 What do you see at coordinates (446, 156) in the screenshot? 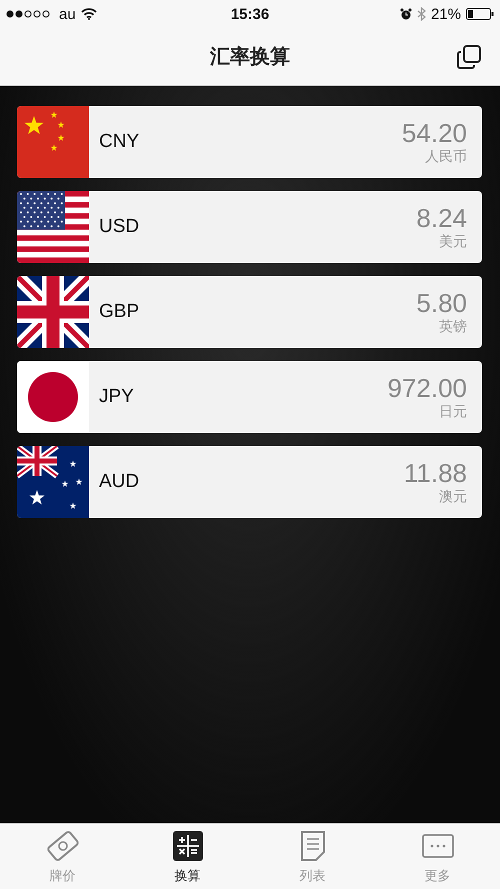
I see `currency-name: 人民币` at bounding box center [446, 156].